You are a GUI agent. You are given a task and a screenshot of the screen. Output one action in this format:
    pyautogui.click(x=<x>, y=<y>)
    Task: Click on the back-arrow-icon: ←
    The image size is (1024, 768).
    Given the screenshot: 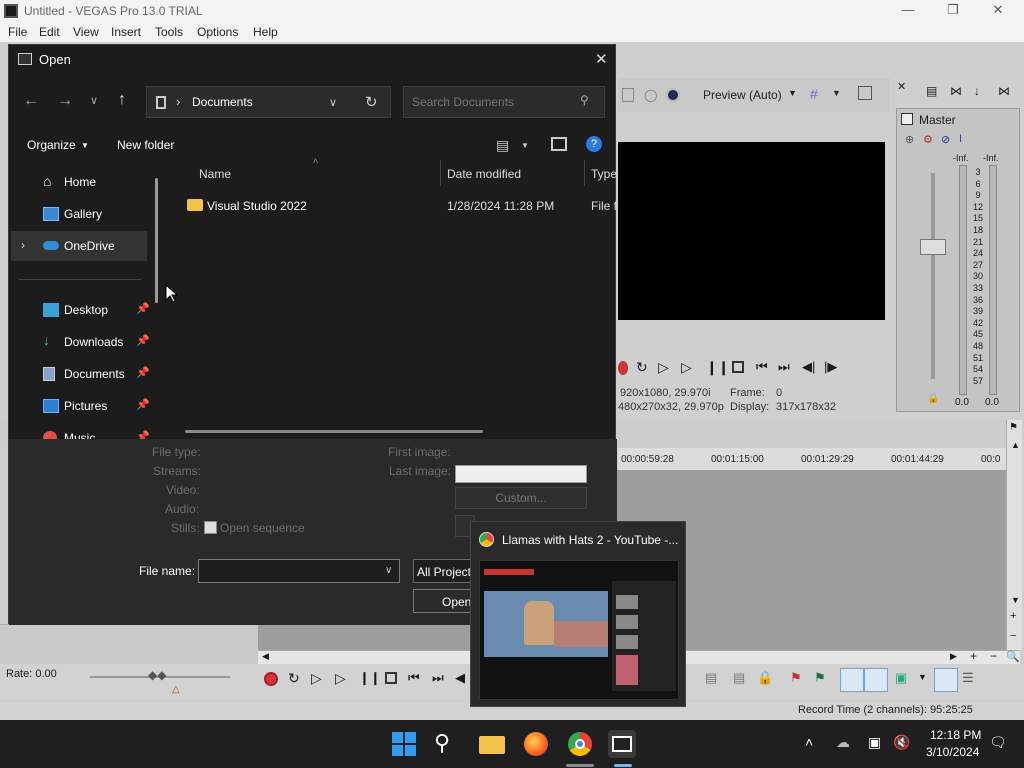 What is the action you would take?
    pyautogui.click(x=31, y=101)
    